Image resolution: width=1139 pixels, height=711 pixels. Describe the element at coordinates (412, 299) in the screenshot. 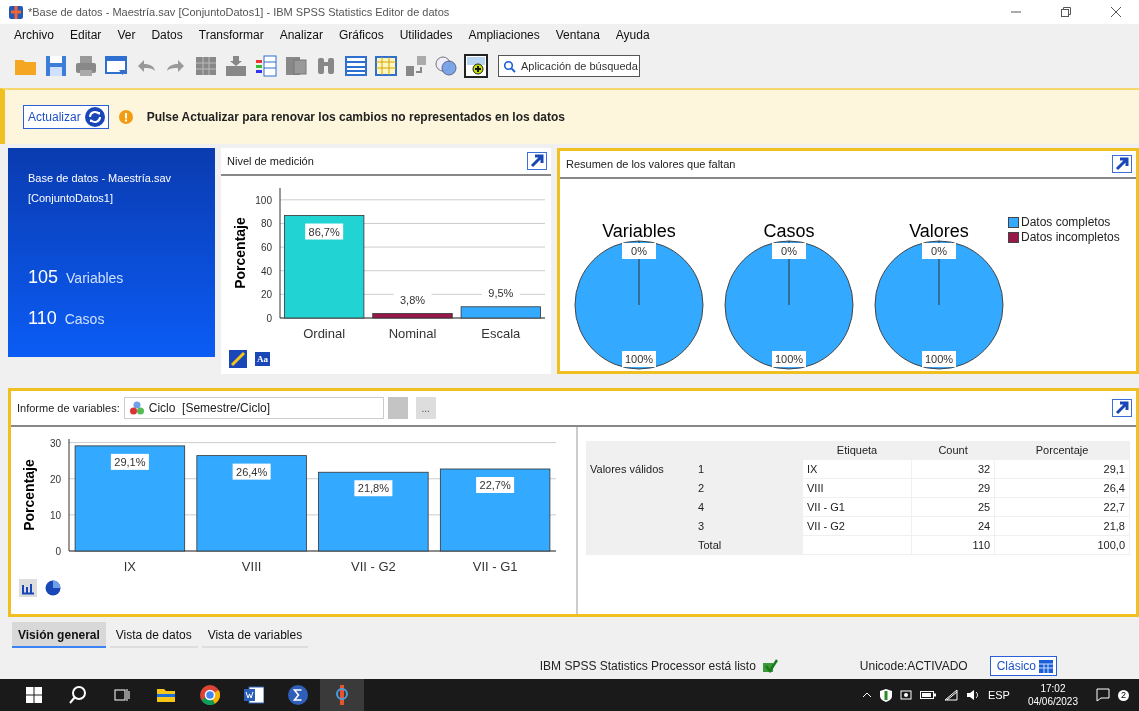

I see `data-label: 3,8%` at that location.